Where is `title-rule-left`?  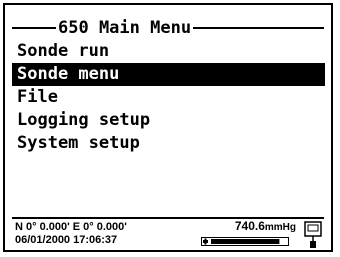
title-rule-left is located at coordinates (34, 28).